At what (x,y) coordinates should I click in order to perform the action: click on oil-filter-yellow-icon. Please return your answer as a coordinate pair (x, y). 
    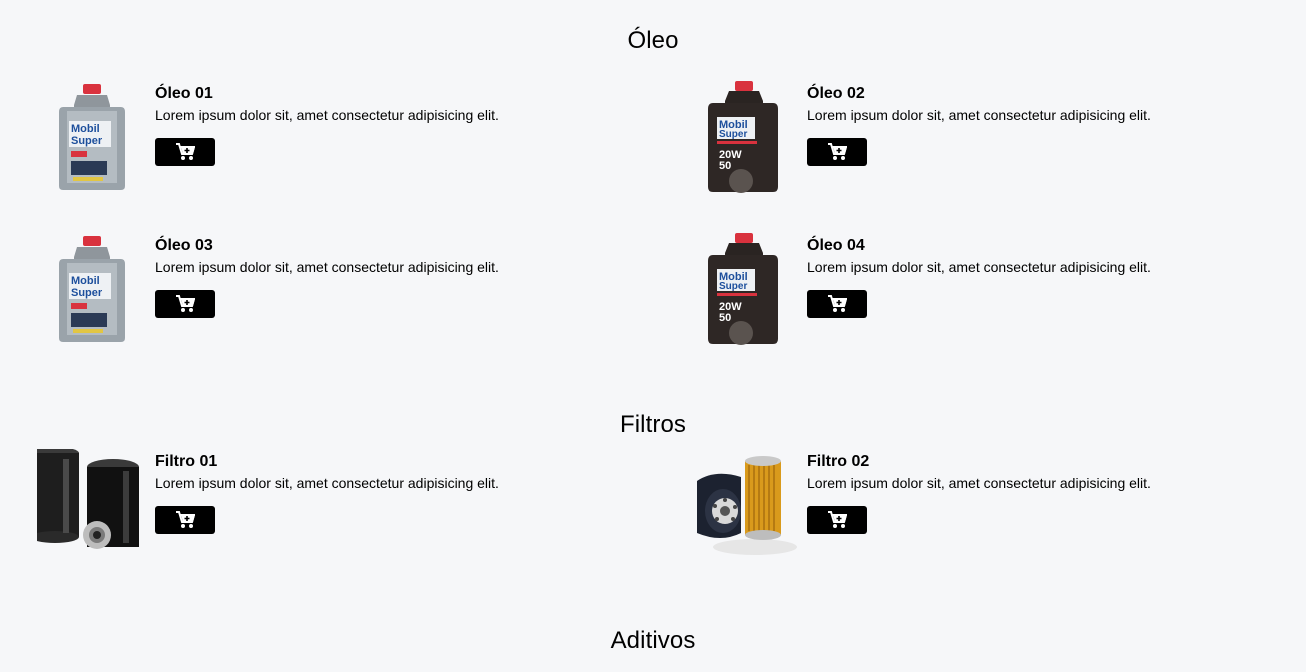
    Looking at the image, I should click on (745, 505).